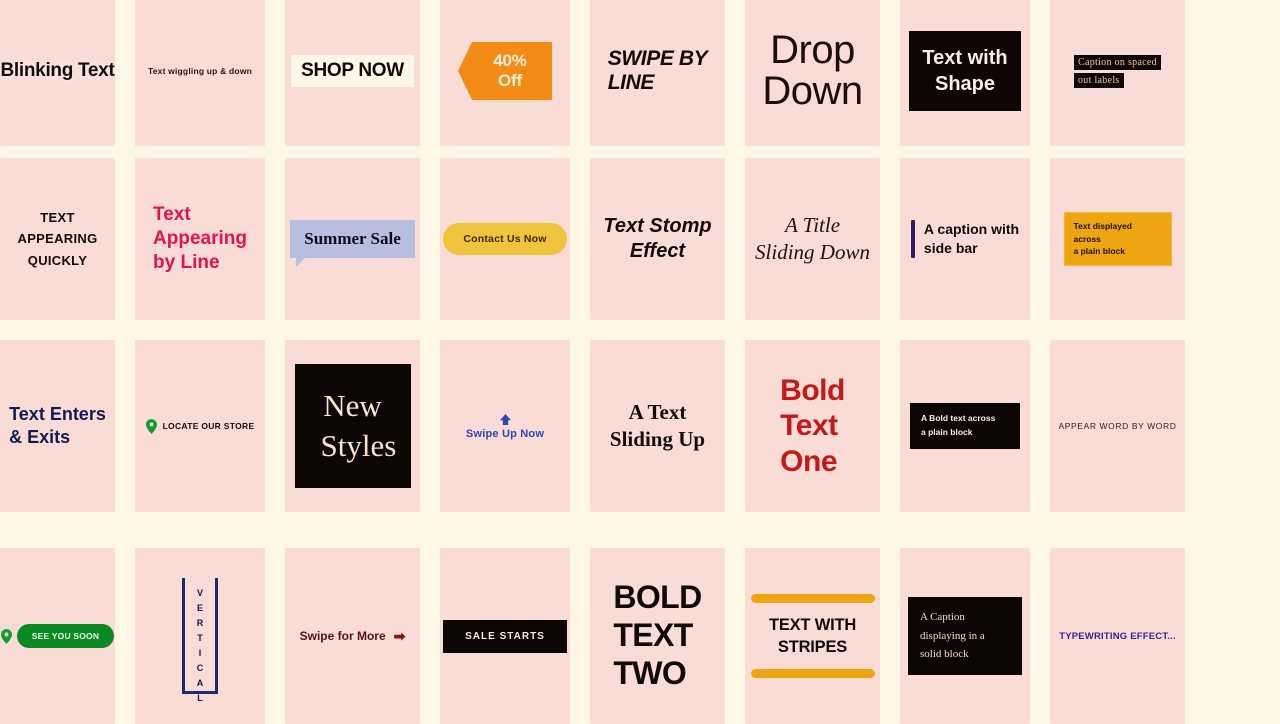  I want to click on shop-now-label: SHOP NOW, so click(352, 71).